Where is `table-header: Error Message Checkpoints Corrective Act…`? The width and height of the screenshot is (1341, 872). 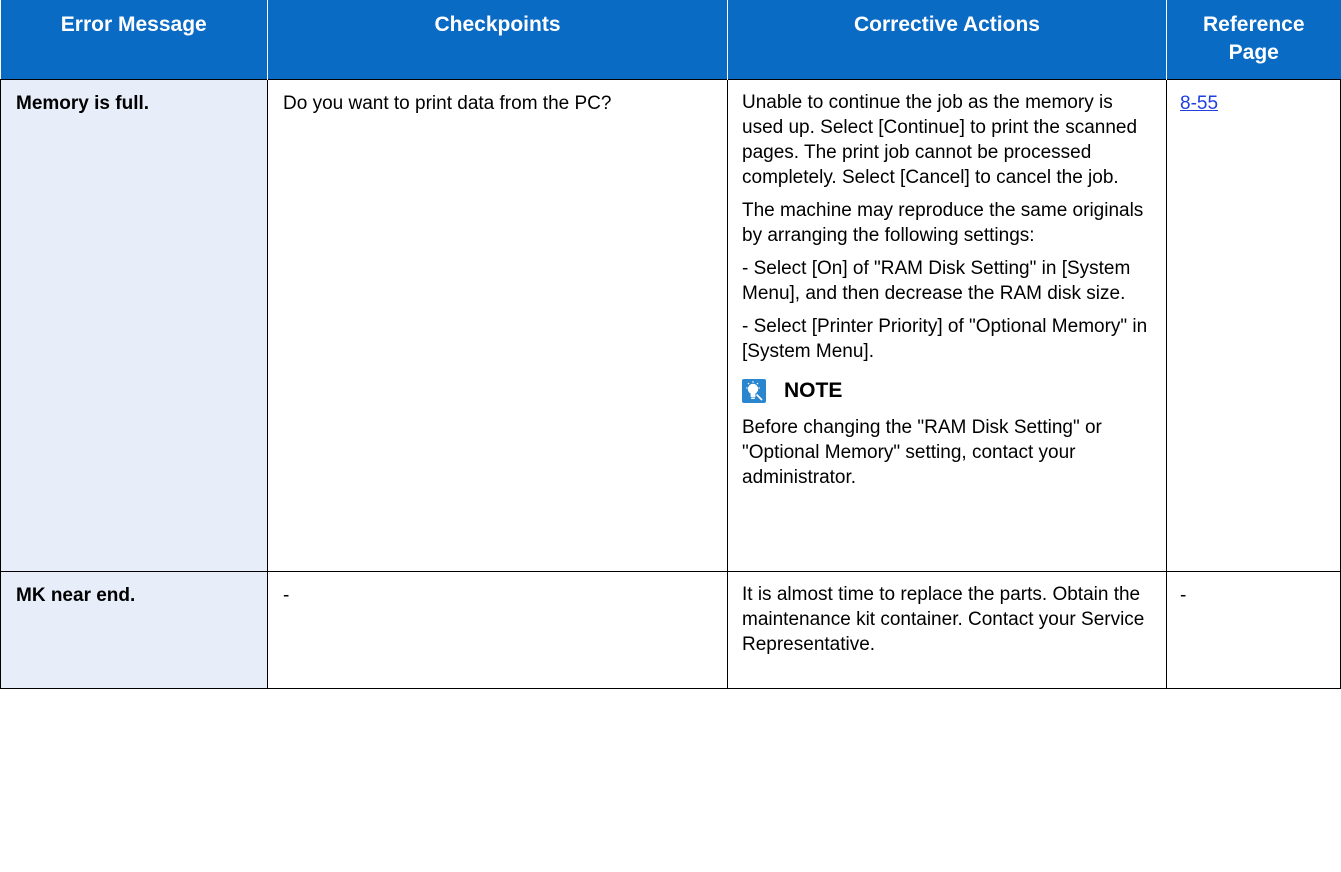 table-header: Error Message Checkpoints Corrective Act… is located at coordinates (670, 40).